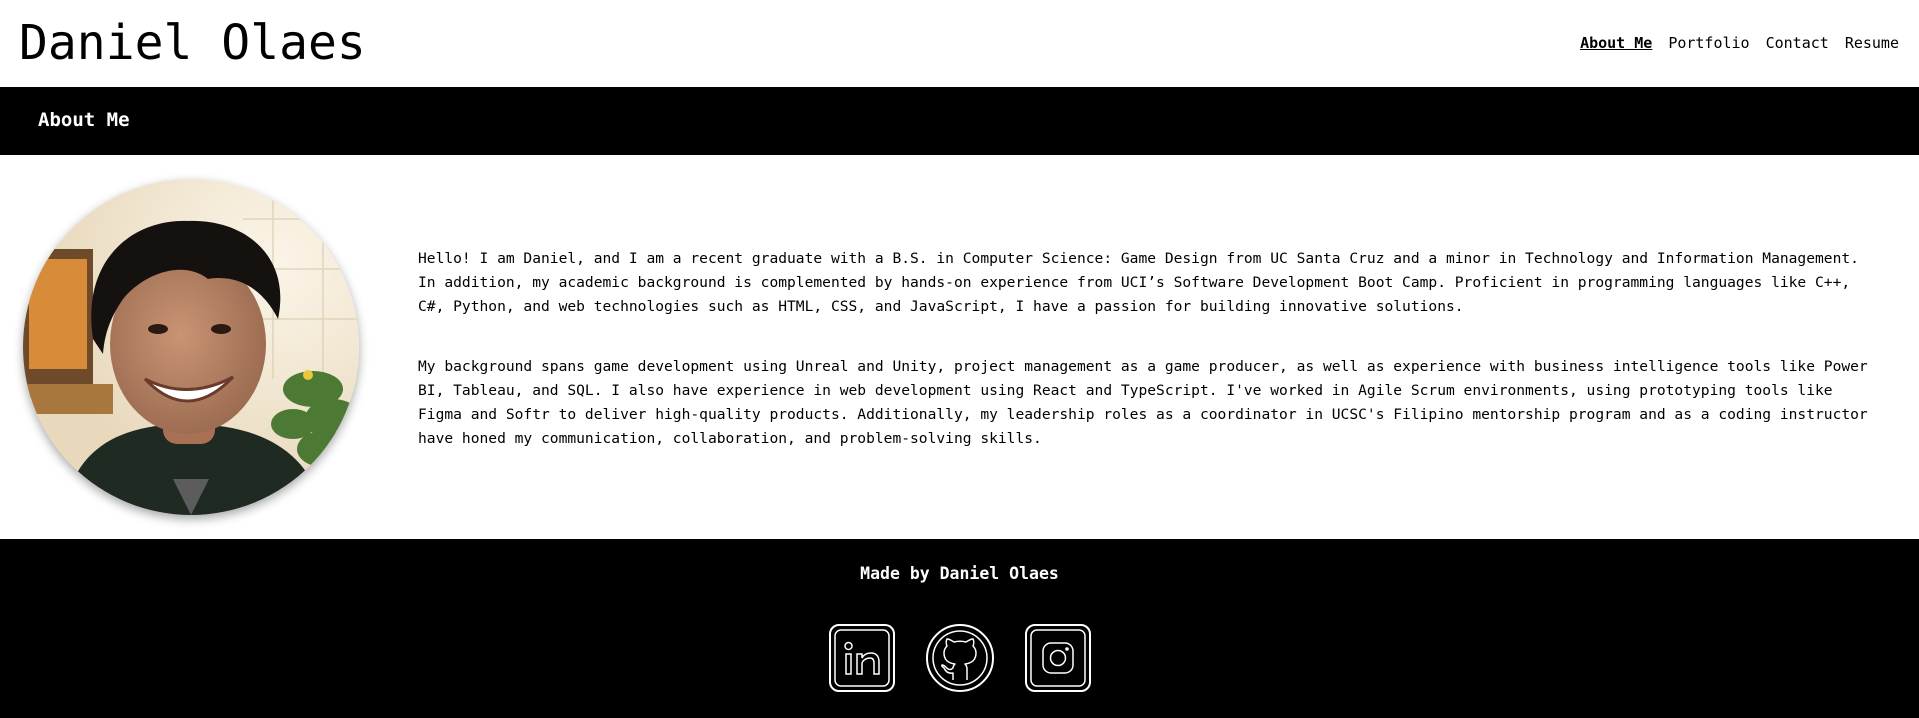 The width and height of the screenshot is (1919, 718). I want to click on profile-photo, so click(191, 347).